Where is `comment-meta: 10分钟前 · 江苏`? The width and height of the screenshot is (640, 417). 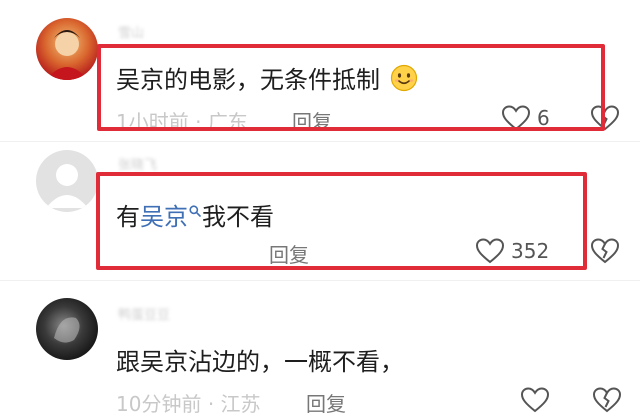
comment-meta: 10分钟前 · 江苏 is located at coordinates (188, 402).